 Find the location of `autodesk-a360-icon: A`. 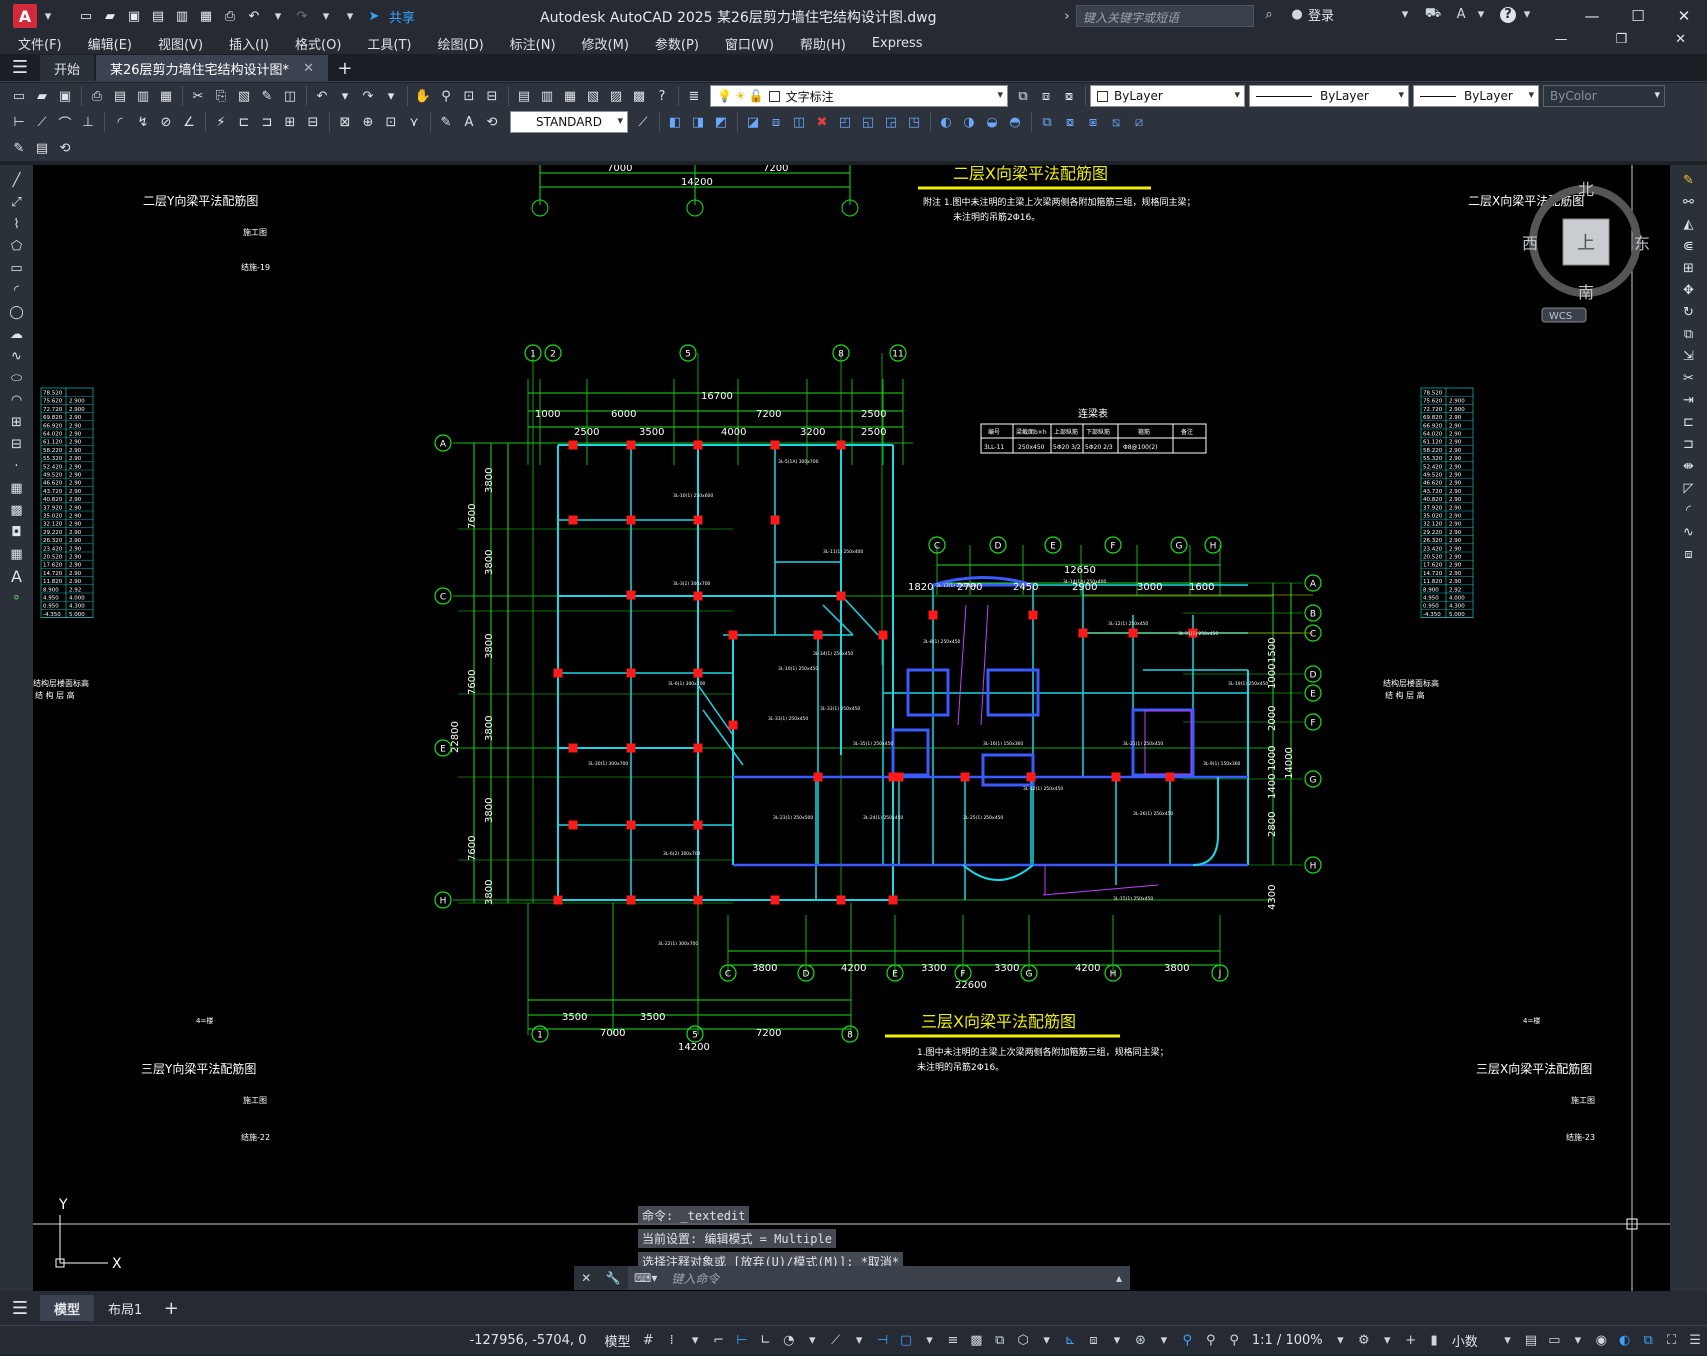

autodesk-a360-icon: A is located at coordinates (1461, 15).